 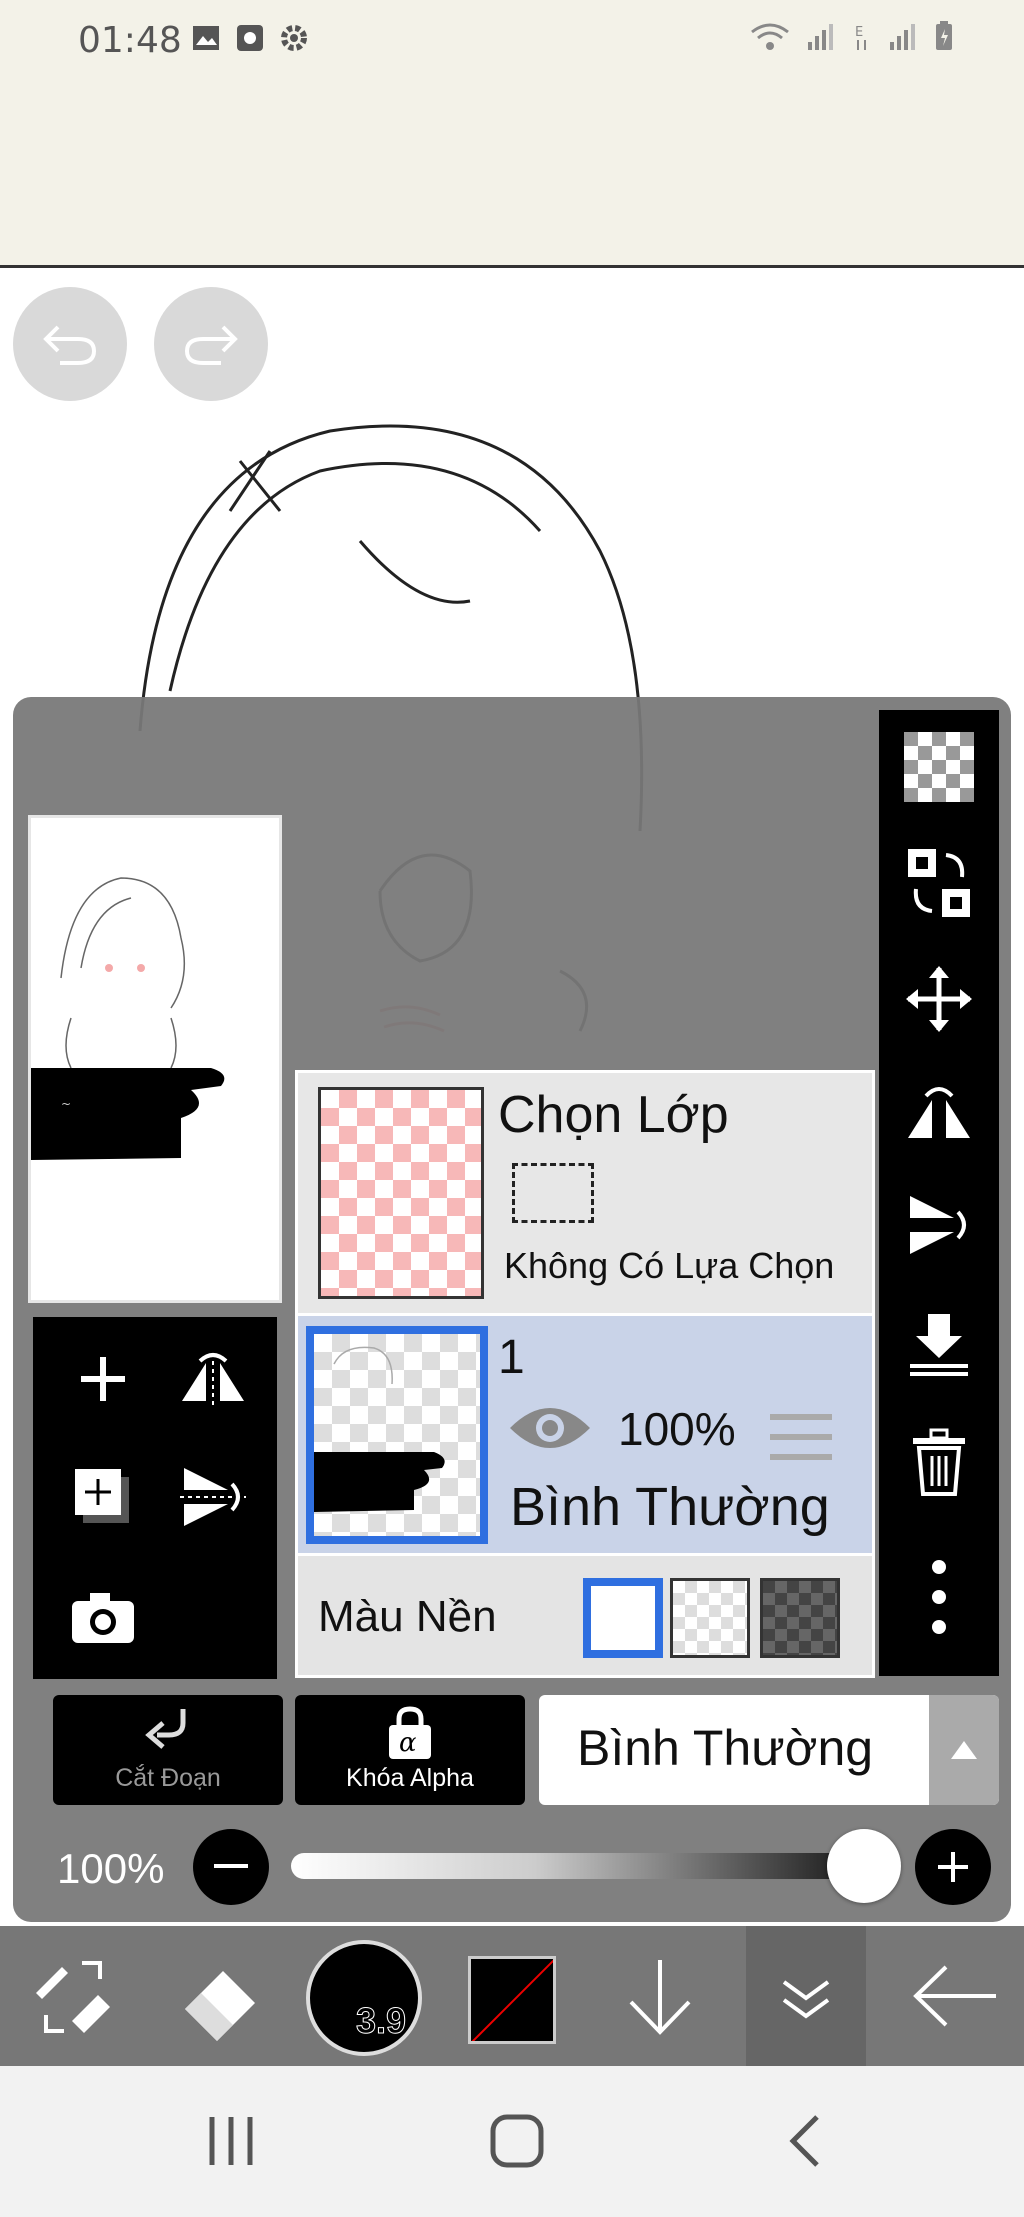 What do you see at coordinates (401, 1193) in the screenshot?
I see `selection-layer-thumbnail` at bounding box center [401, 1193].